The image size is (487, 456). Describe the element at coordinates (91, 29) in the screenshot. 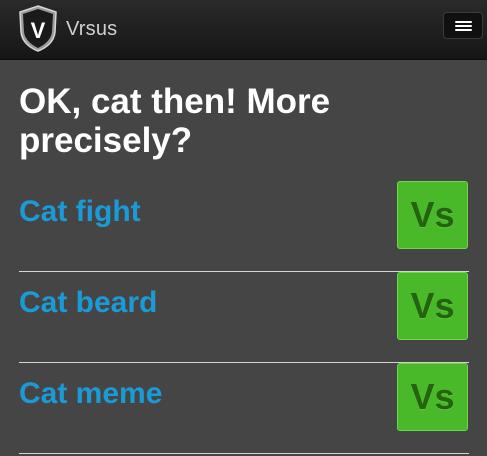

I see `brand-name: Vrsus` at that location.